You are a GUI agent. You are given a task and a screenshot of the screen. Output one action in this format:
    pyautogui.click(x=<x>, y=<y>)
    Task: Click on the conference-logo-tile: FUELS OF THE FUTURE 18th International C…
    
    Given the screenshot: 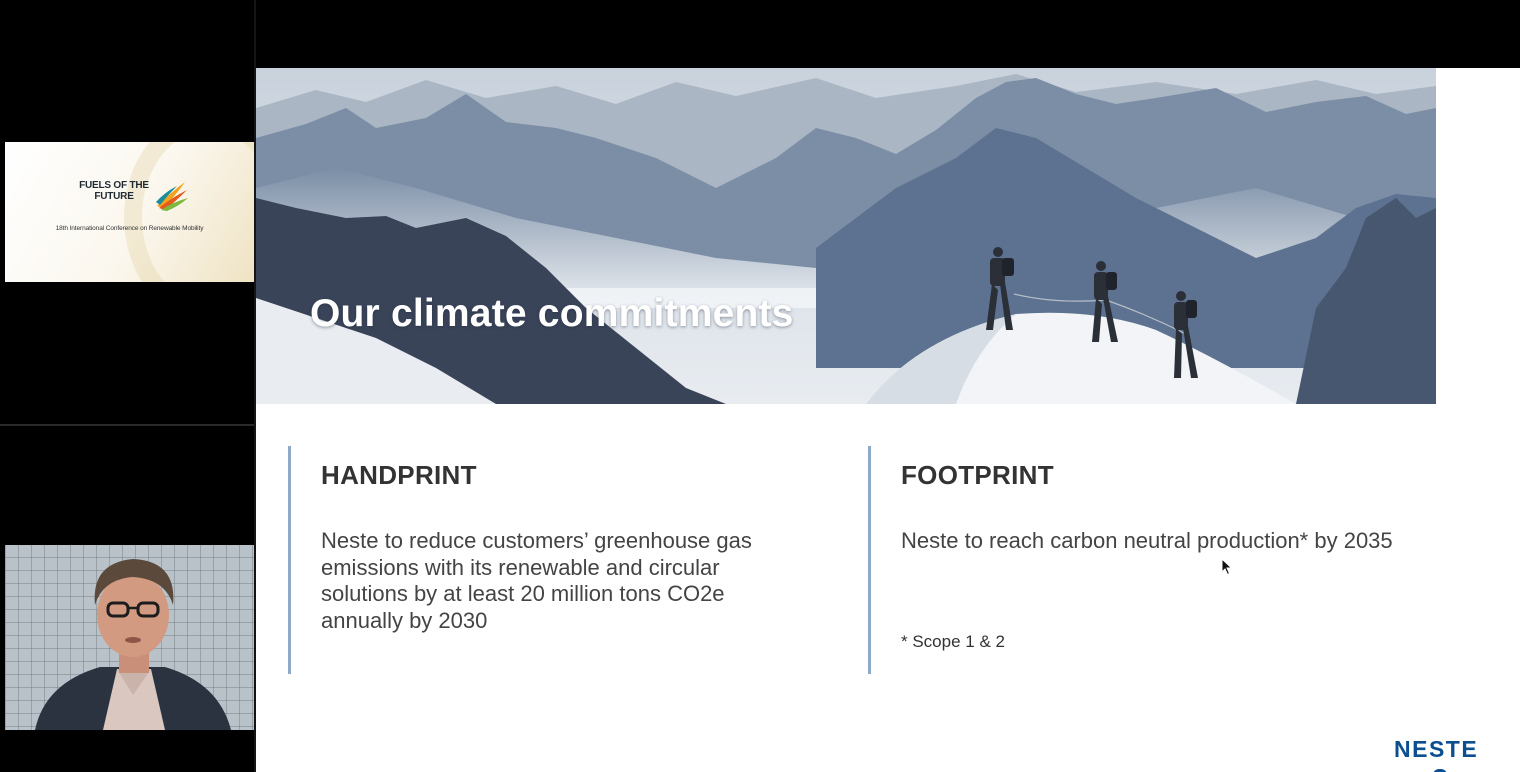 What is the action you would take?
    pyautogui.click(x=129, y=212)
    